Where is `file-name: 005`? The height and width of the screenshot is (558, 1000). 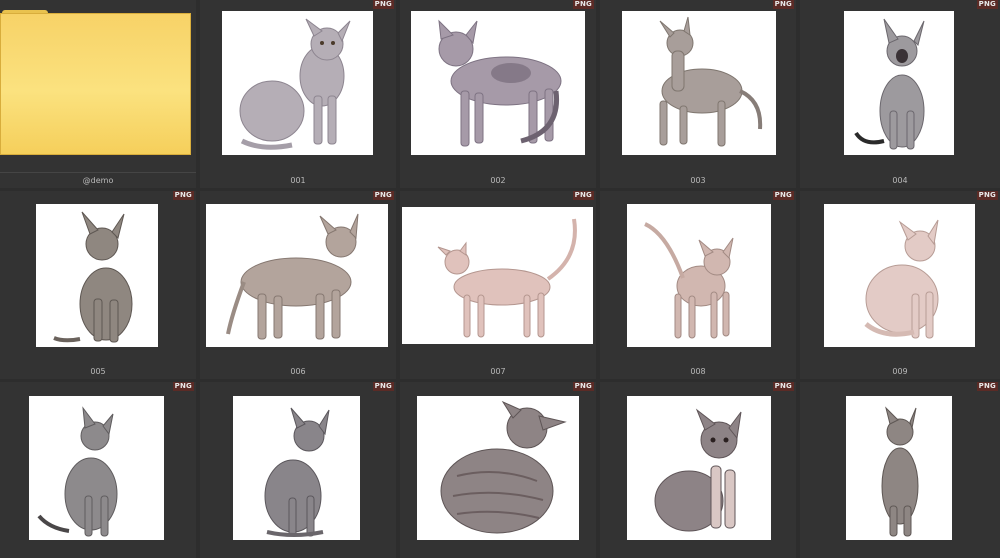
file-name: 005 is located at coordinates (98, 371).